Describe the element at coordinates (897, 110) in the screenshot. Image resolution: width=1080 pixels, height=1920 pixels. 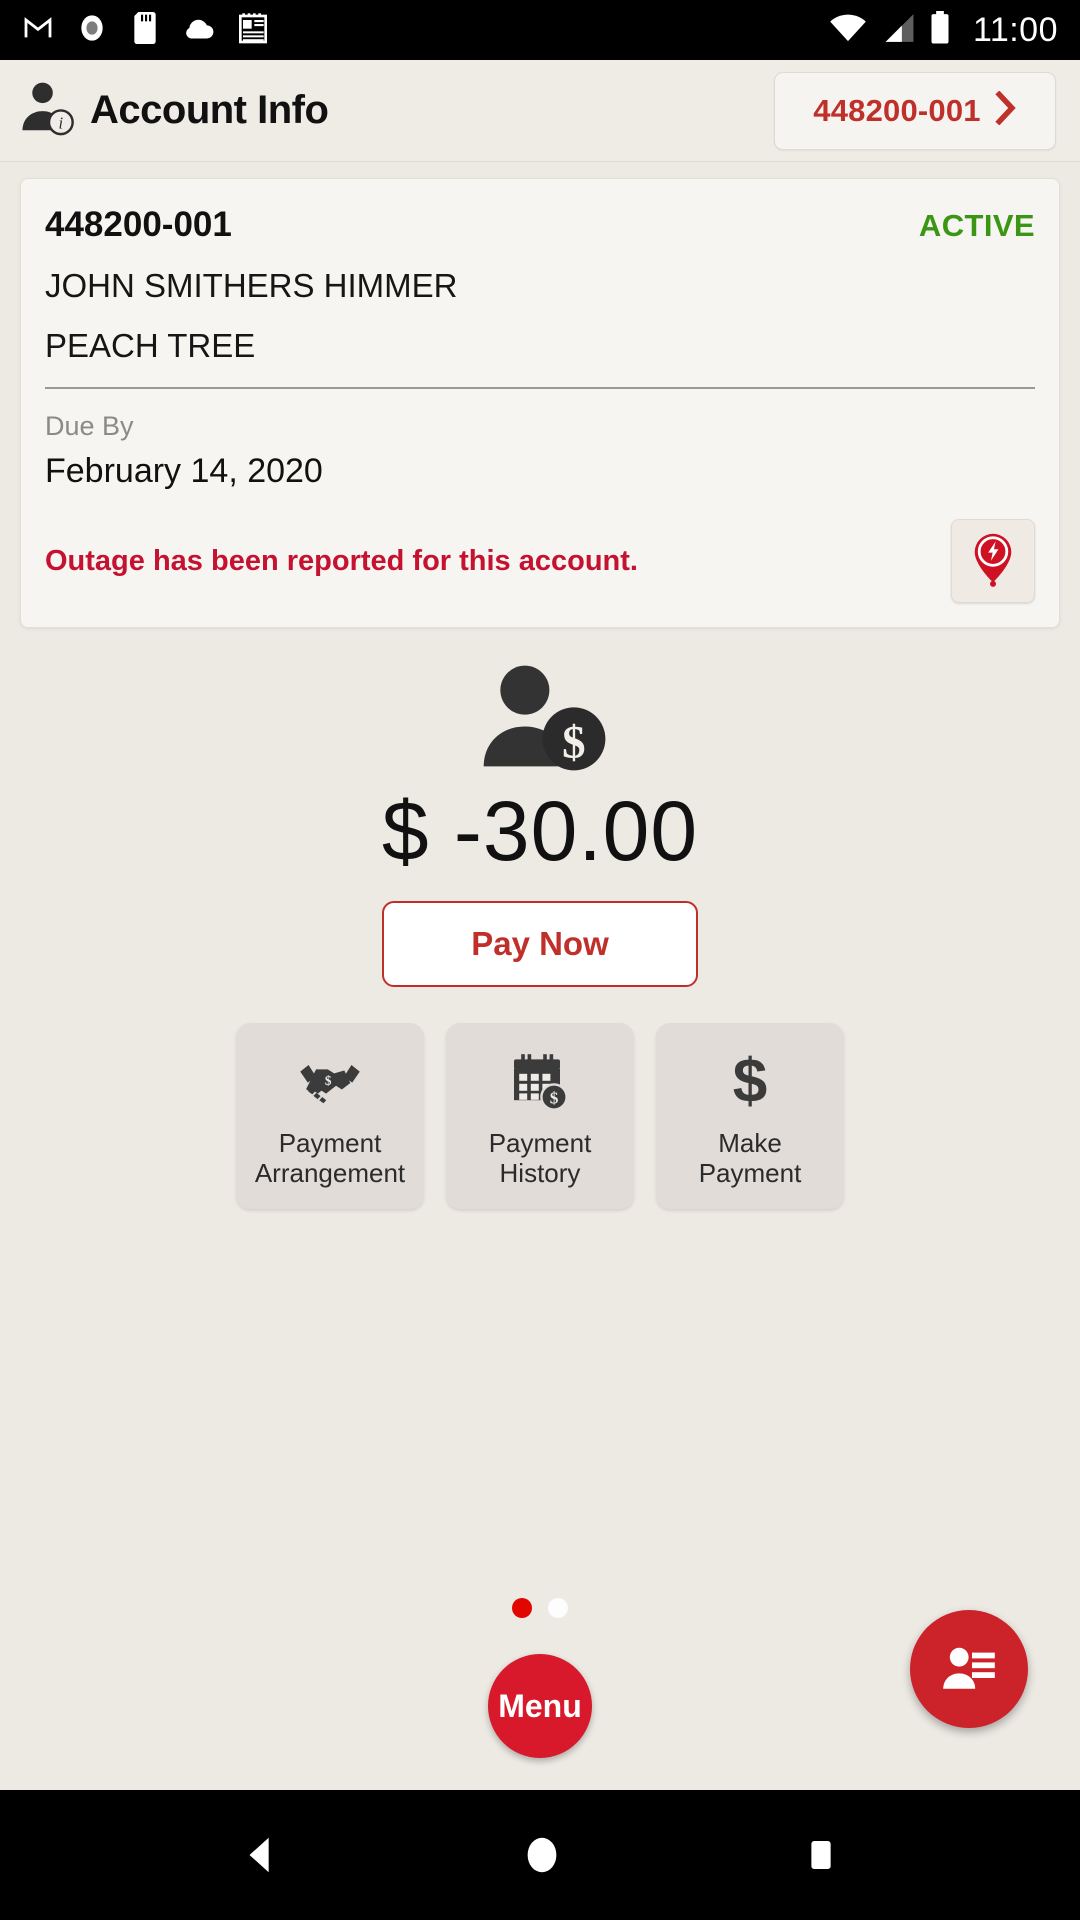
I see `account-selector-label: 448200-001` at that location.